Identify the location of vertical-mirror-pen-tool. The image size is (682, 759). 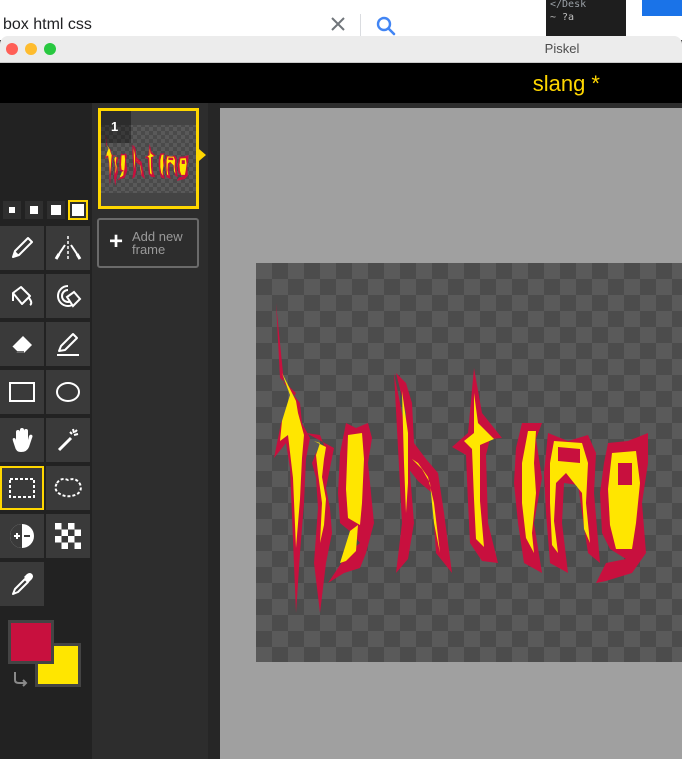
(68, 248).